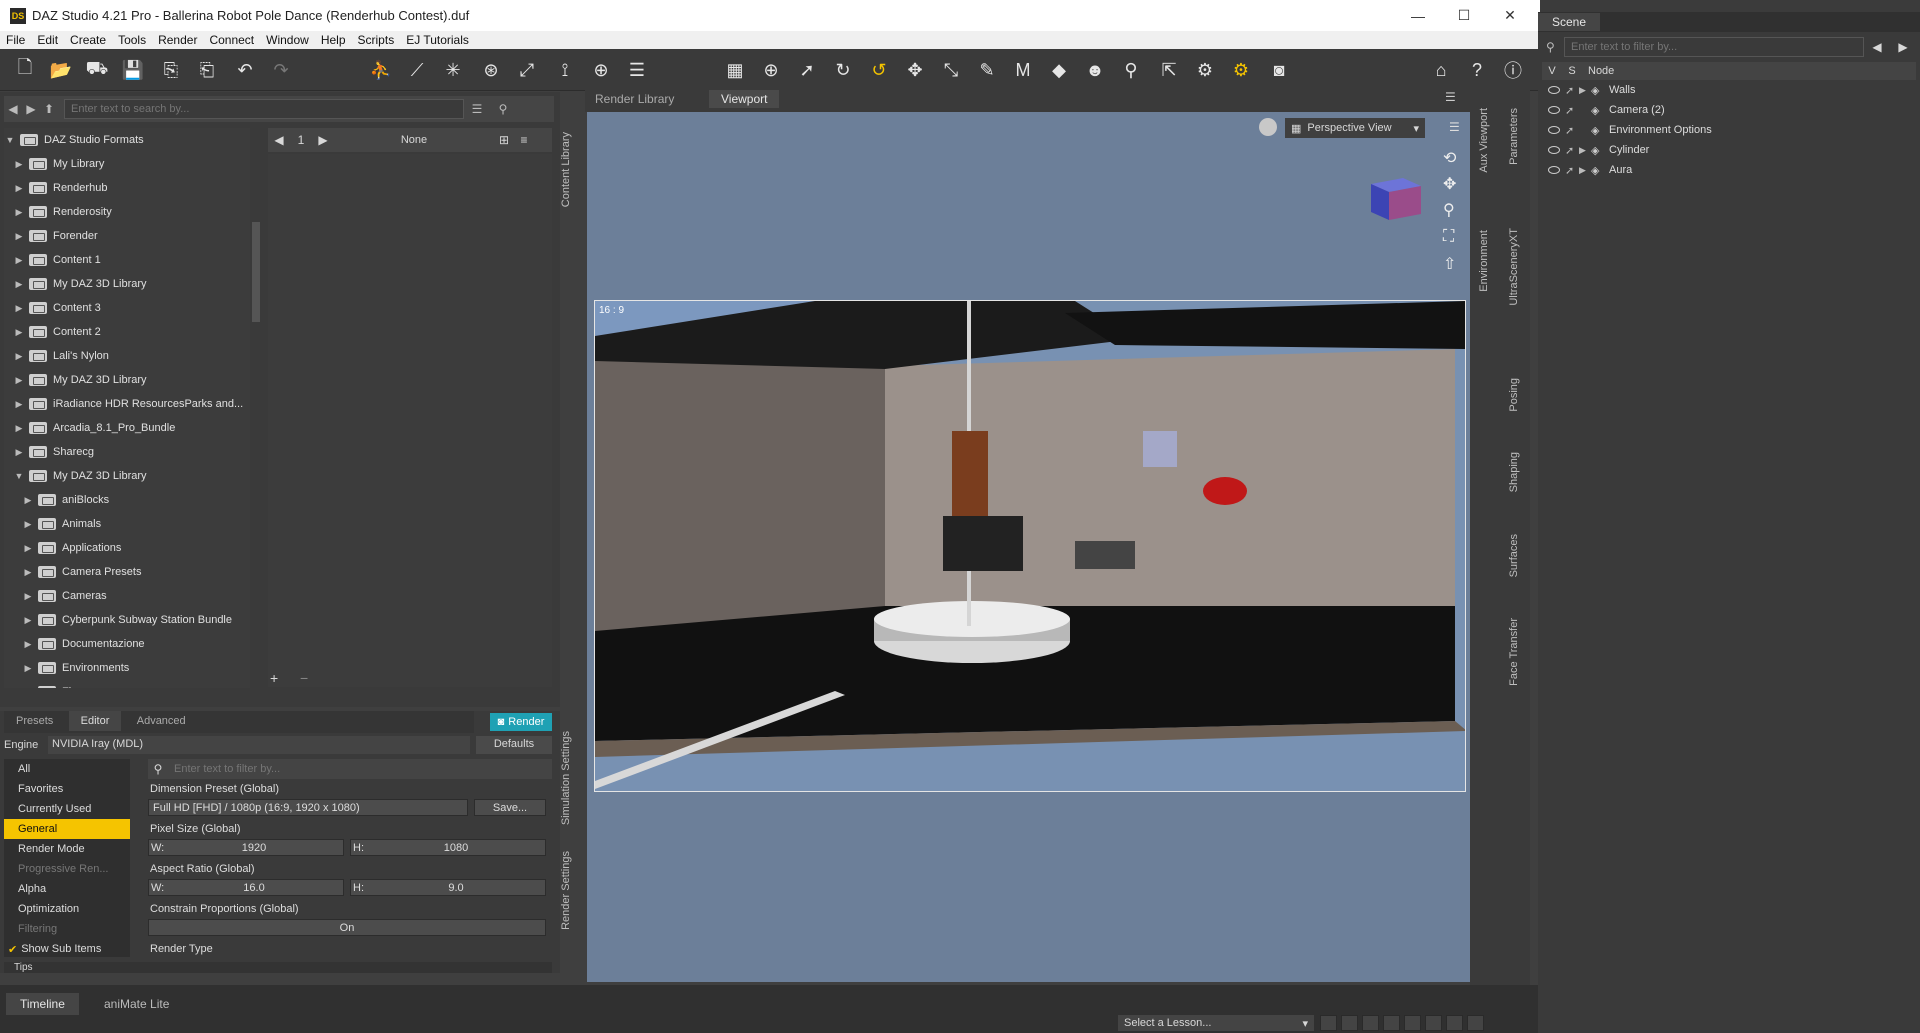 The height and width of the screenshot is (1033, 1920). Describe the element at coordinates (1484, 140) in the screenshot. I see `tab-aux-viewport: Aux Viewport` at that location.